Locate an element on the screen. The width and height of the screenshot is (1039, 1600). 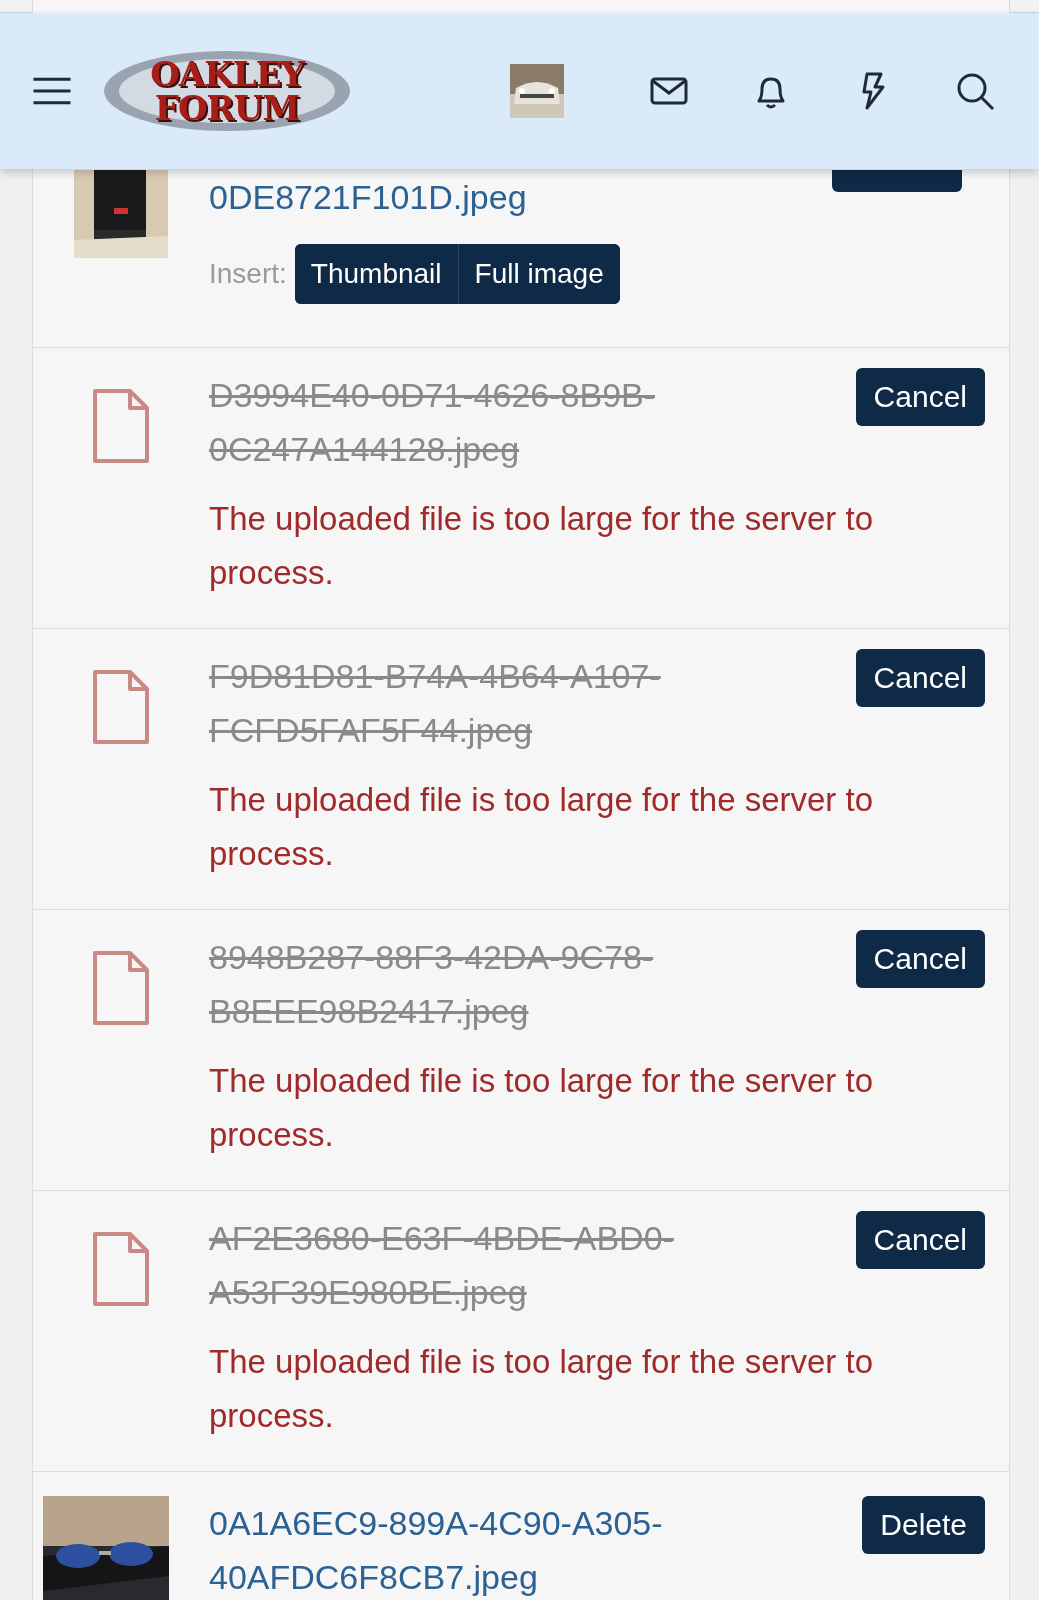
file-link: 0DE8721F101D.jpeg is located at coordinates (368, 197).